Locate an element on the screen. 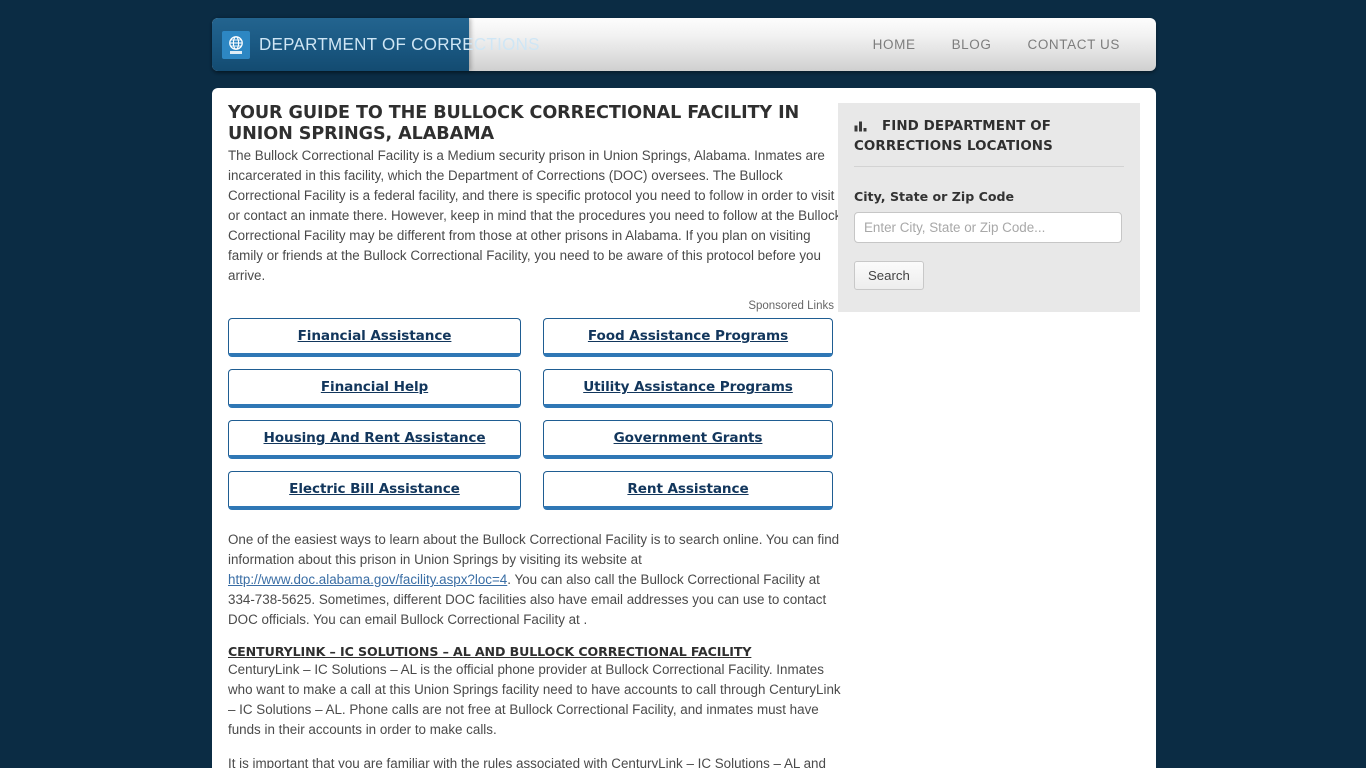 The width and height of the screenshot is (1366, 768). widget-header: FIND DEPARTMENT OF CORRECTIONS LOCATIONS is located at coordinates (989, 142).